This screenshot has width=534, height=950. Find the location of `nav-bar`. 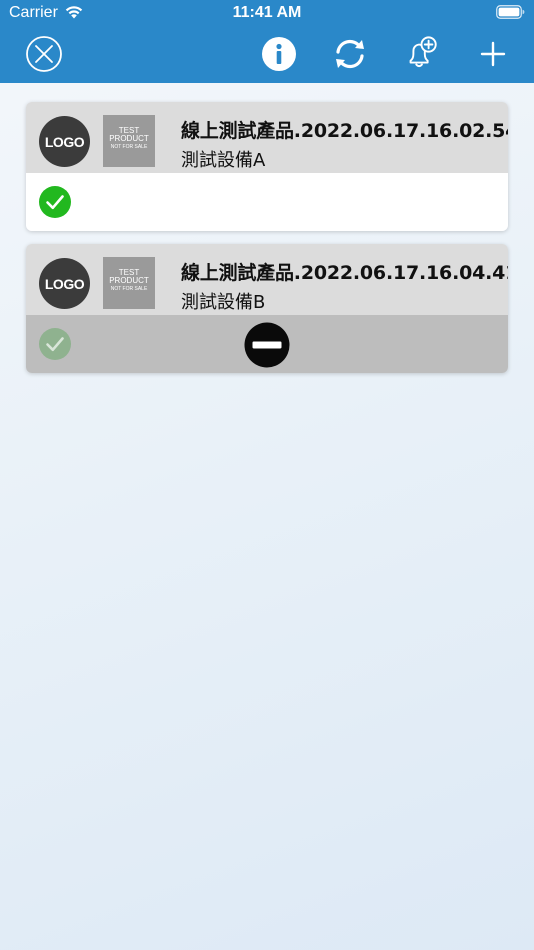

nav-bar is located at coordinates (267, 54).